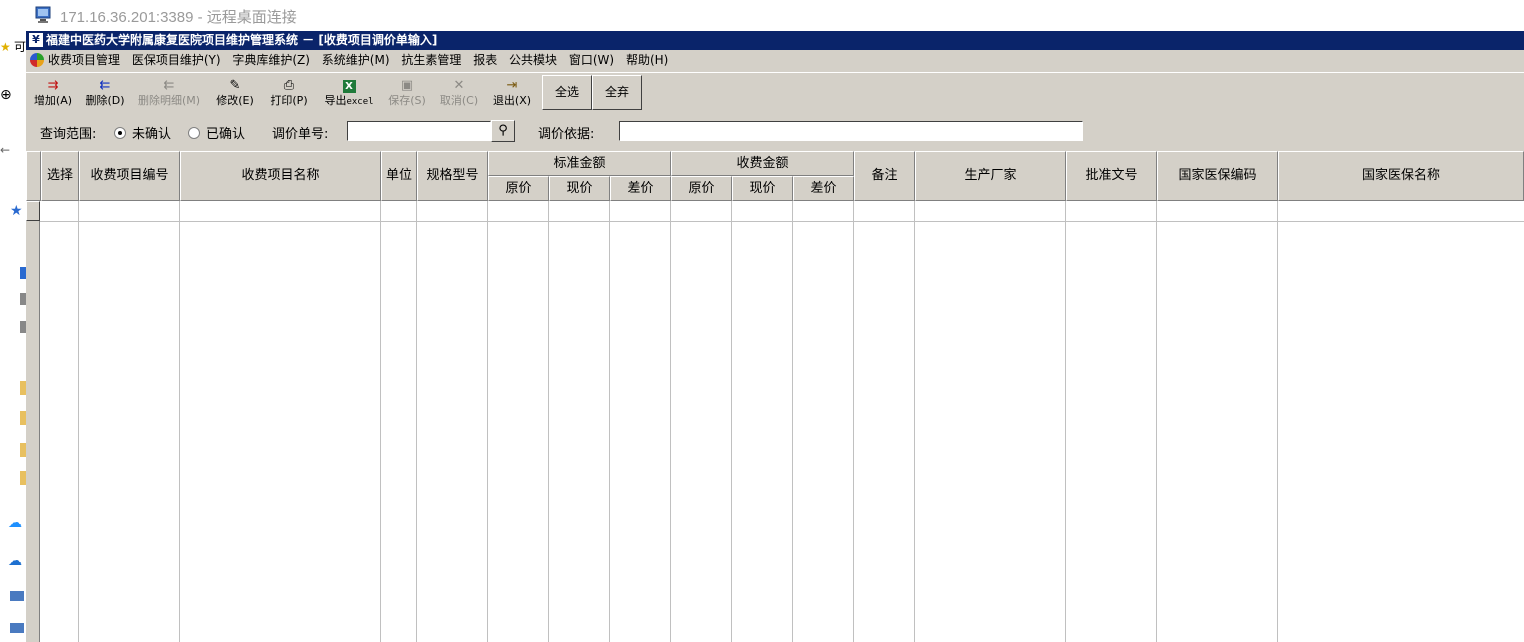  I want to click on menu-reports: 报表, so click(485, 60).